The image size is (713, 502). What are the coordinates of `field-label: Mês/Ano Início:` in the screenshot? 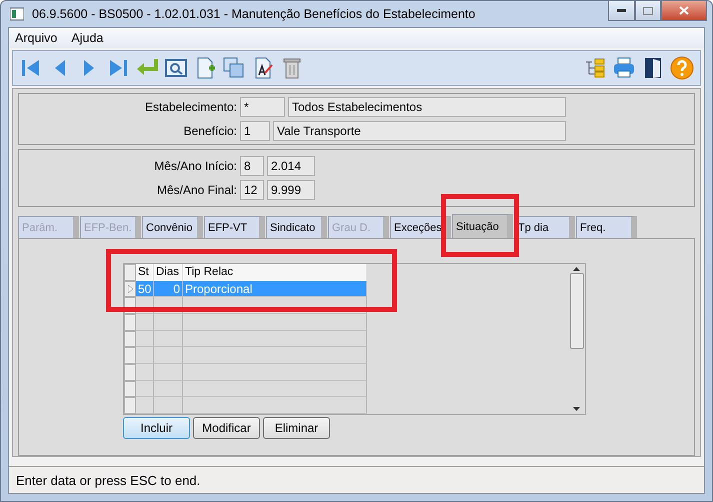 It's located at (195, 166).